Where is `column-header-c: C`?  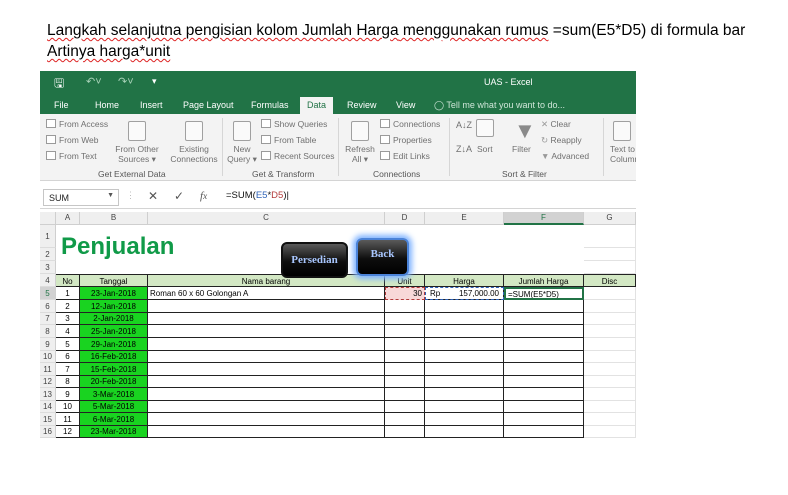 column-header-c: C is located at coordinates (266, 218).